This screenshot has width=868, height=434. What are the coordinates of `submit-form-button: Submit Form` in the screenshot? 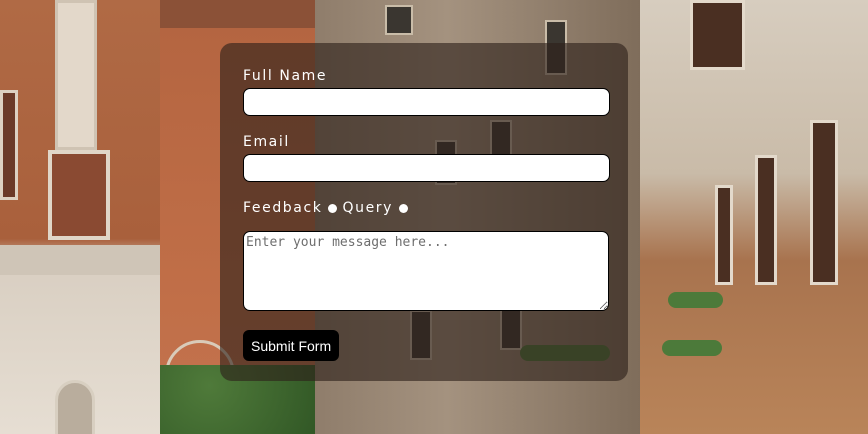 It's located at (291, 345).